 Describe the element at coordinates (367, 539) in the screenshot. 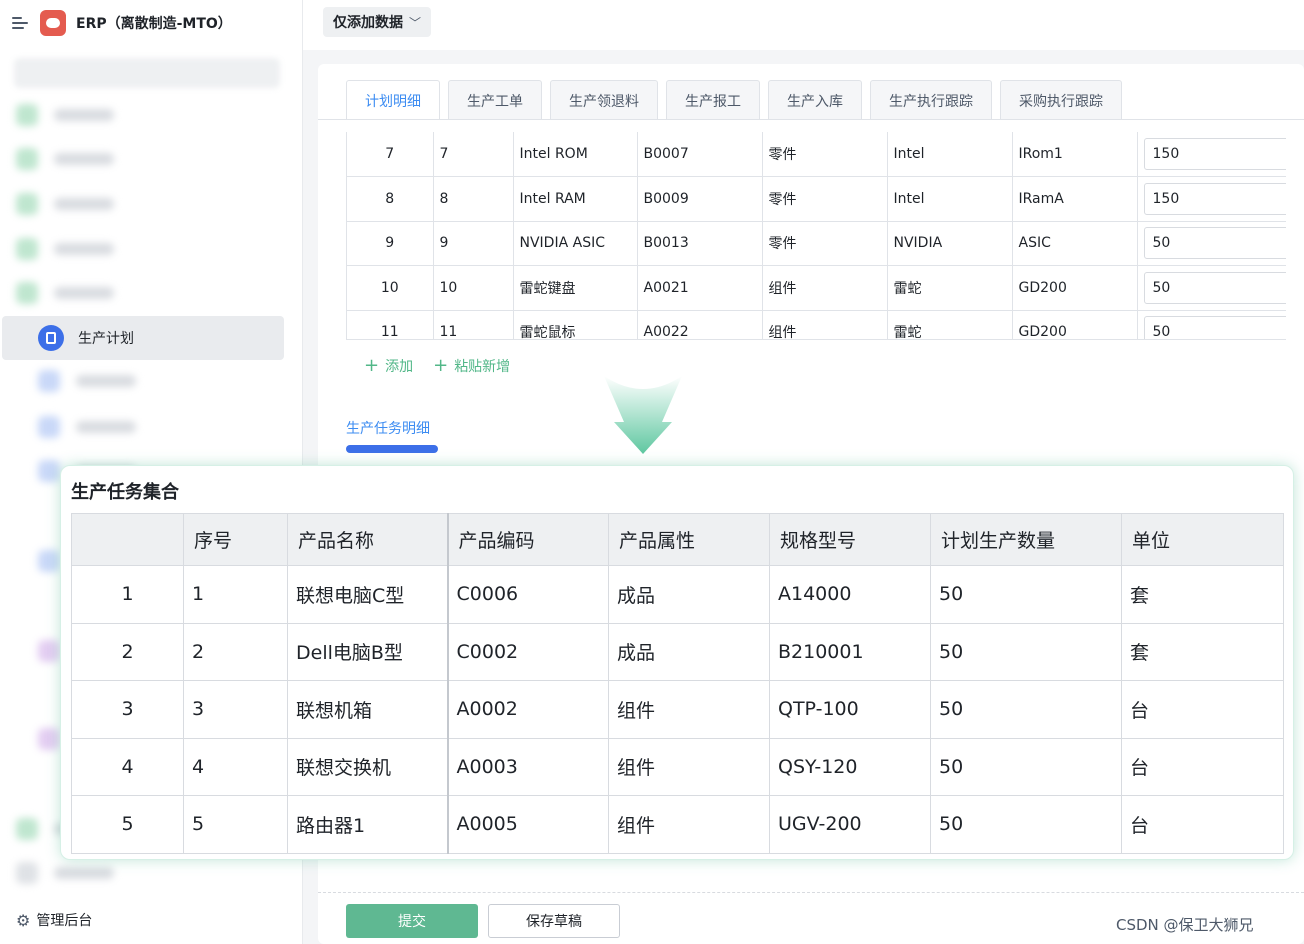

I see `column-header: 产品名称` at that location.